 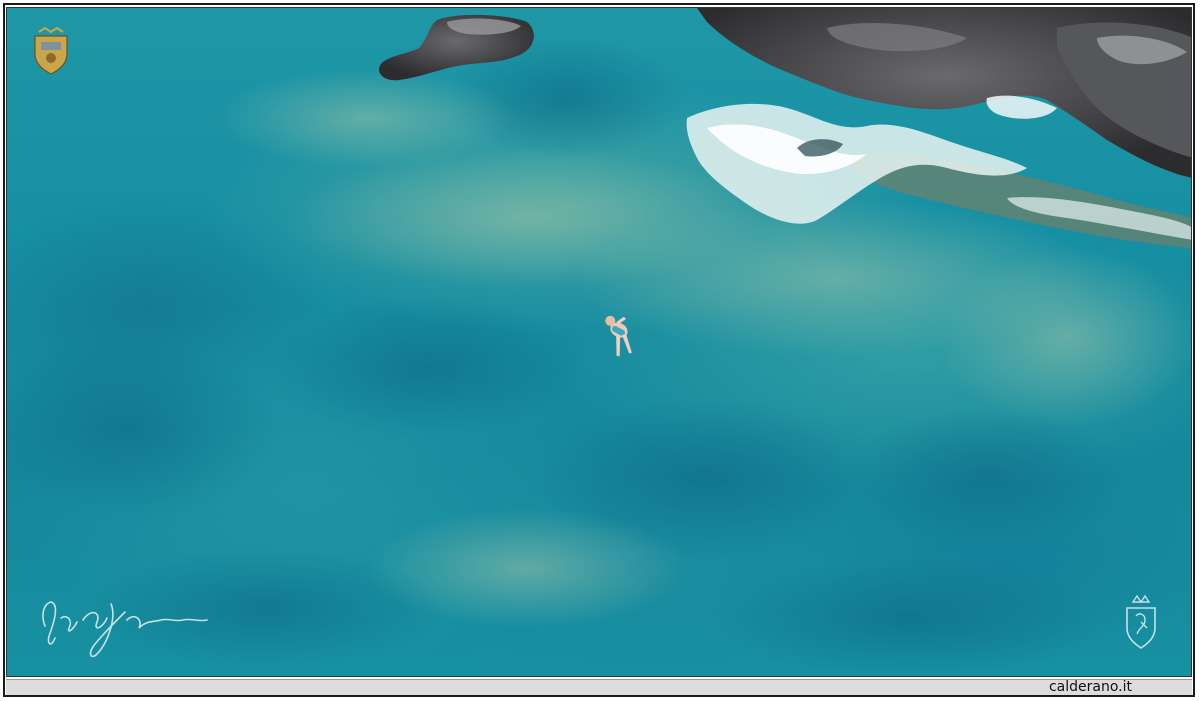 I want to click on caption-bar: calderano.it, so click(x=599, y=687).